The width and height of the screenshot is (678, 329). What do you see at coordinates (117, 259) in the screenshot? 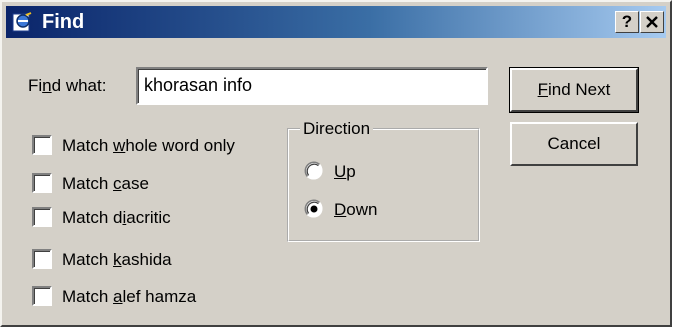
I see `checkbox-label: Match kashida` at bounding box center [117, 259].